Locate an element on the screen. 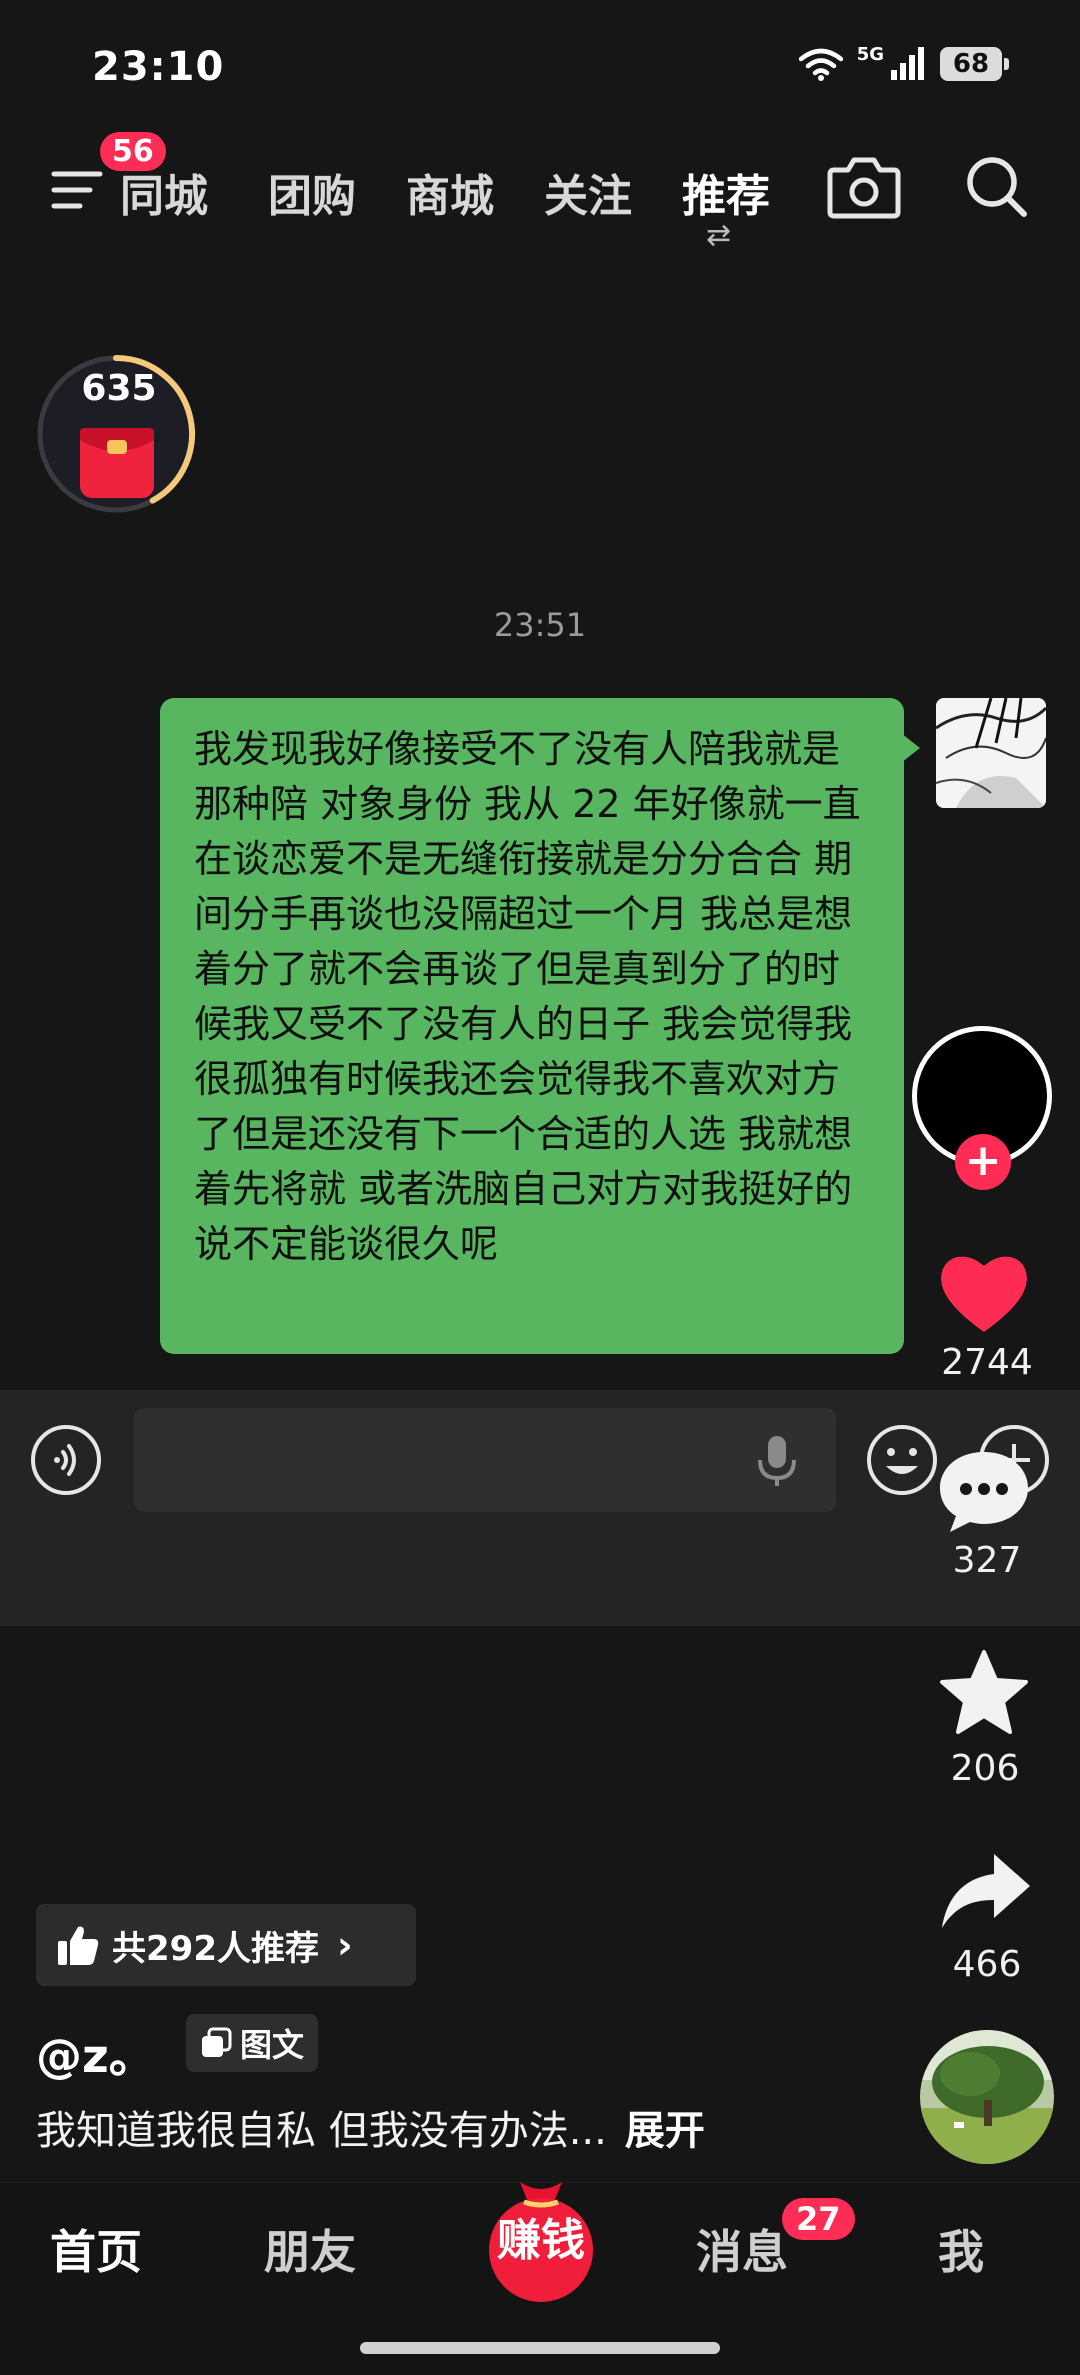  voice-button is located at coordinates (66, 1460).